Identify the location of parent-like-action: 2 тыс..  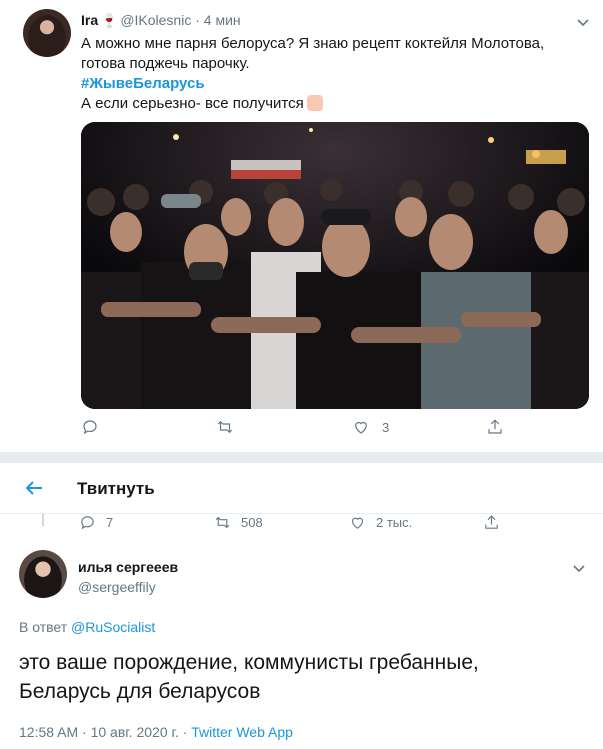
(380, 522).